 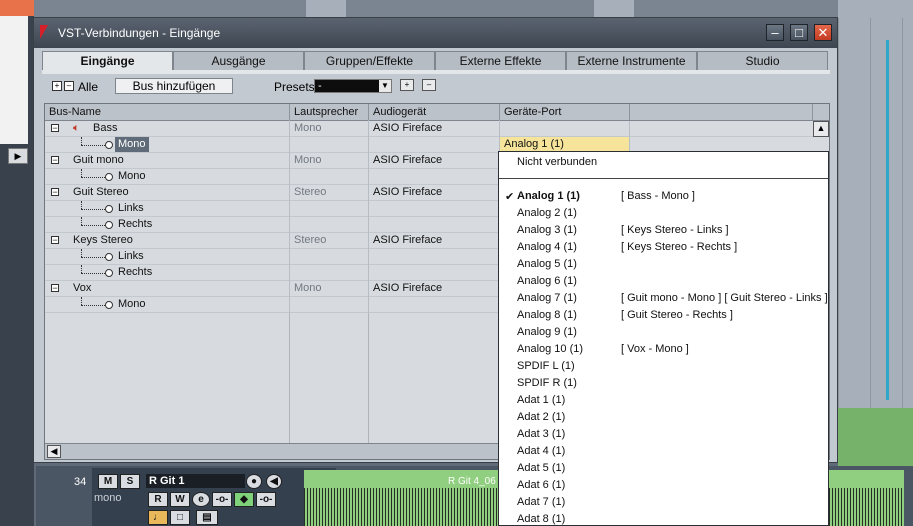 What do you see at coordinates (663, 383) in the screenshot?
I see `menu-item-port: SPDIF R (1)` at bounding box center [663, 383].